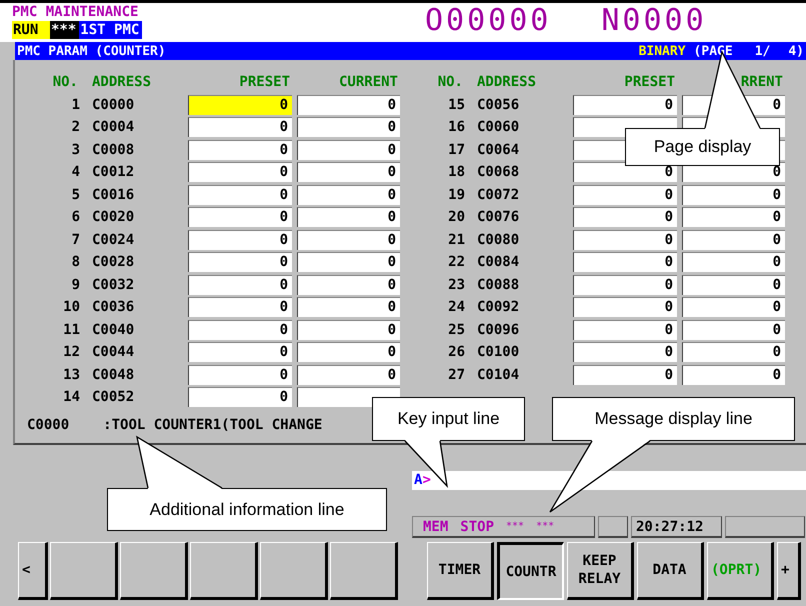  Describe the element at coordinates (456, 240) in the screenshot. I see `row-number: 21` at that location.